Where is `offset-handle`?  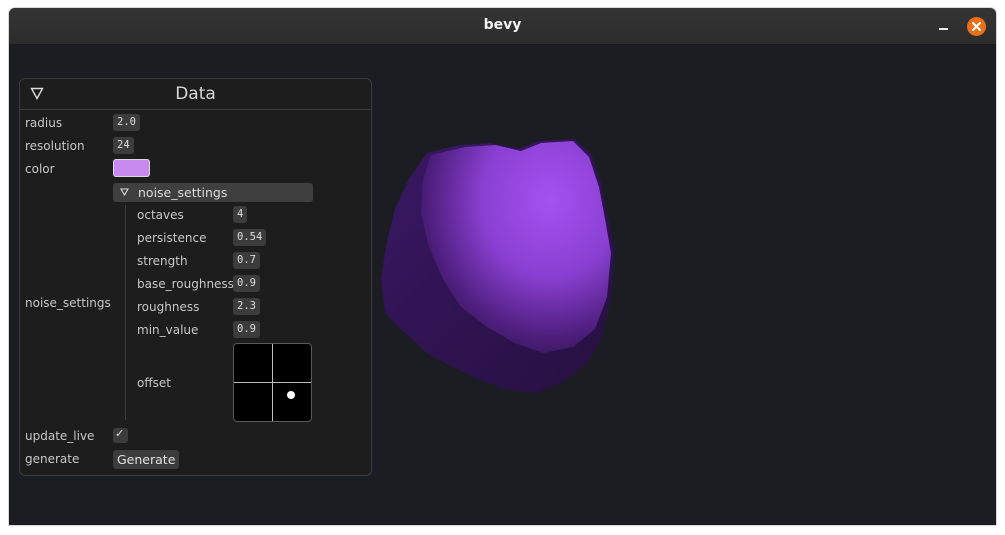
offset-handle is located at coordinates (291, 395).